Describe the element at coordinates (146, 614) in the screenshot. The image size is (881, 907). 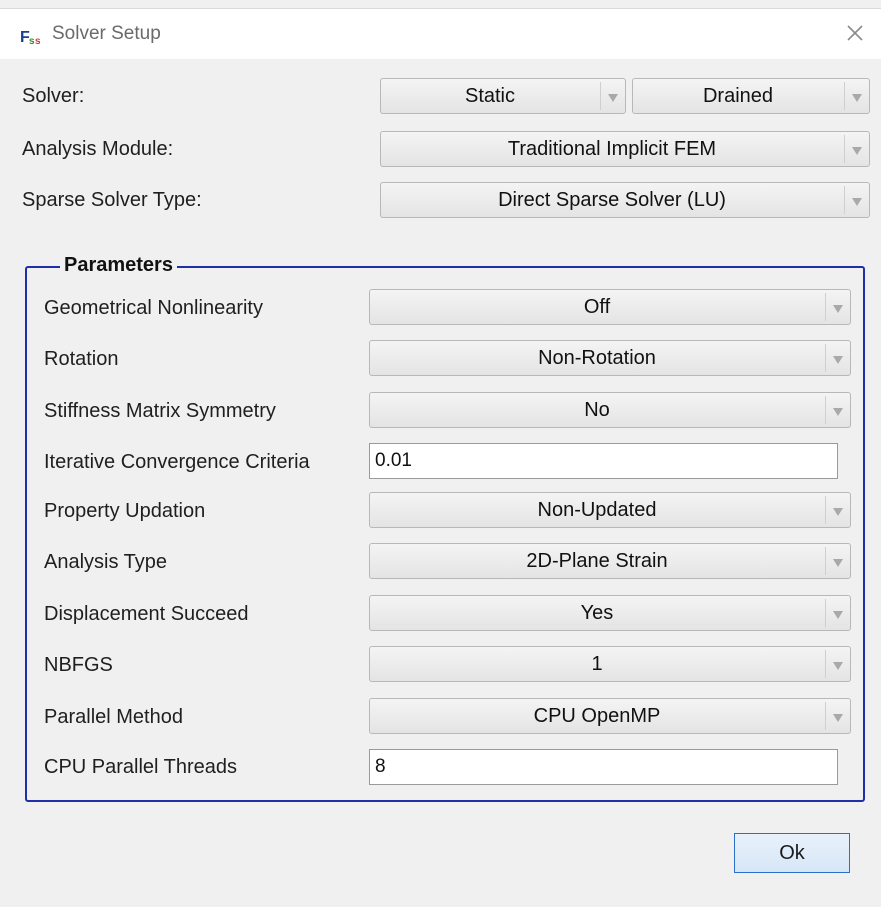
I see `param-label: Displacement Succeed` at that location.